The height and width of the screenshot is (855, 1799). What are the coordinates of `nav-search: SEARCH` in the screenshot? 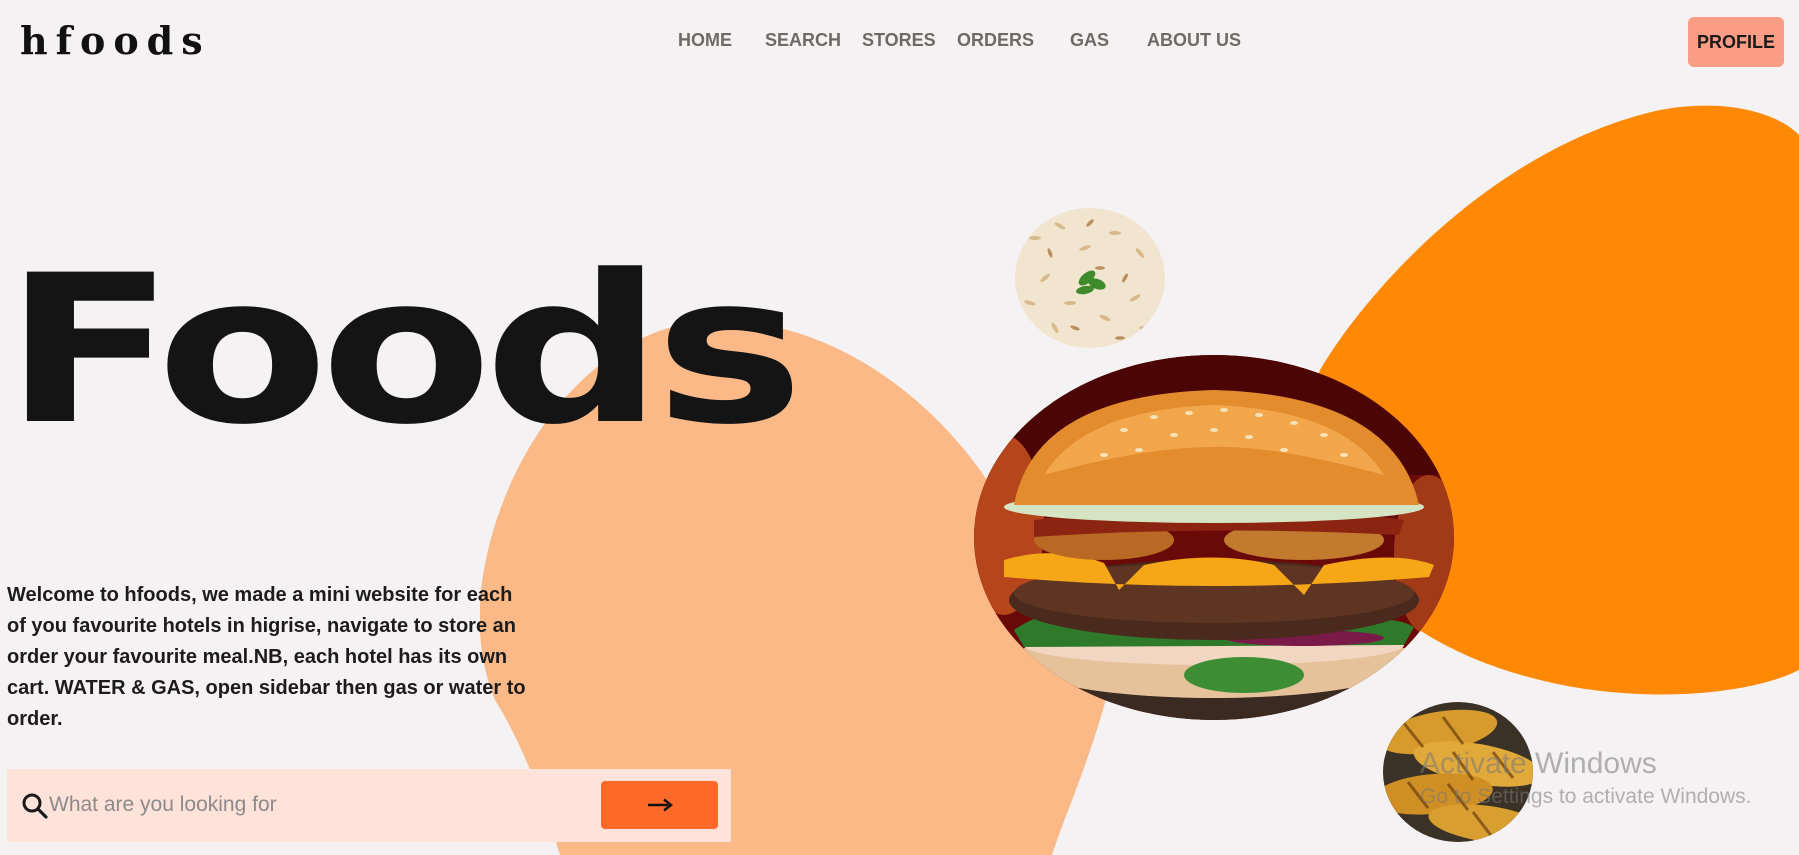 It's located at (803, 40).